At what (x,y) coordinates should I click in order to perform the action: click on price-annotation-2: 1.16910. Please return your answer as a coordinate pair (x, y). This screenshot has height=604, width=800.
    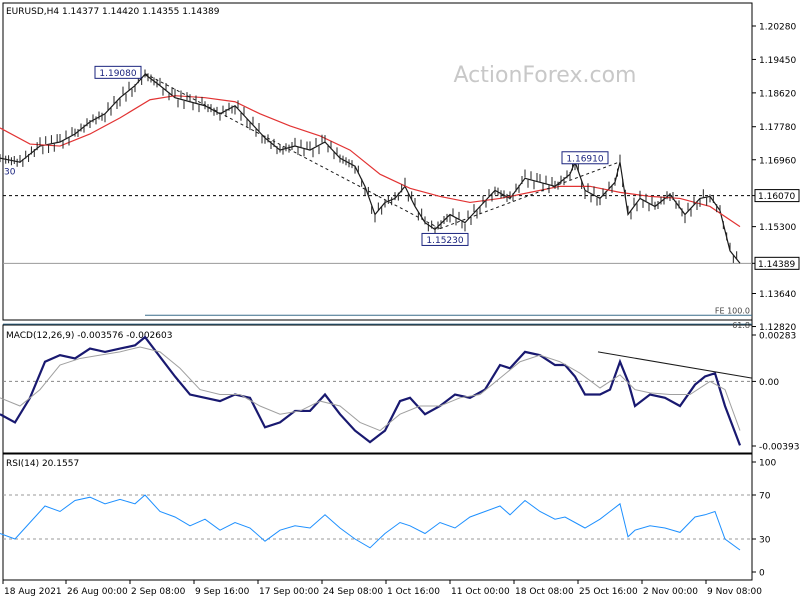
    Looking at the image, I should click on (584, 159).